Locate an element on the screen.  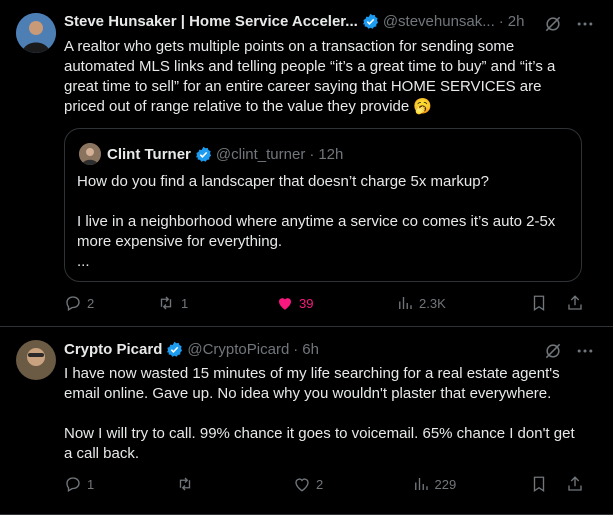
view-count: 2.3K is located at coordinates (432, 303).